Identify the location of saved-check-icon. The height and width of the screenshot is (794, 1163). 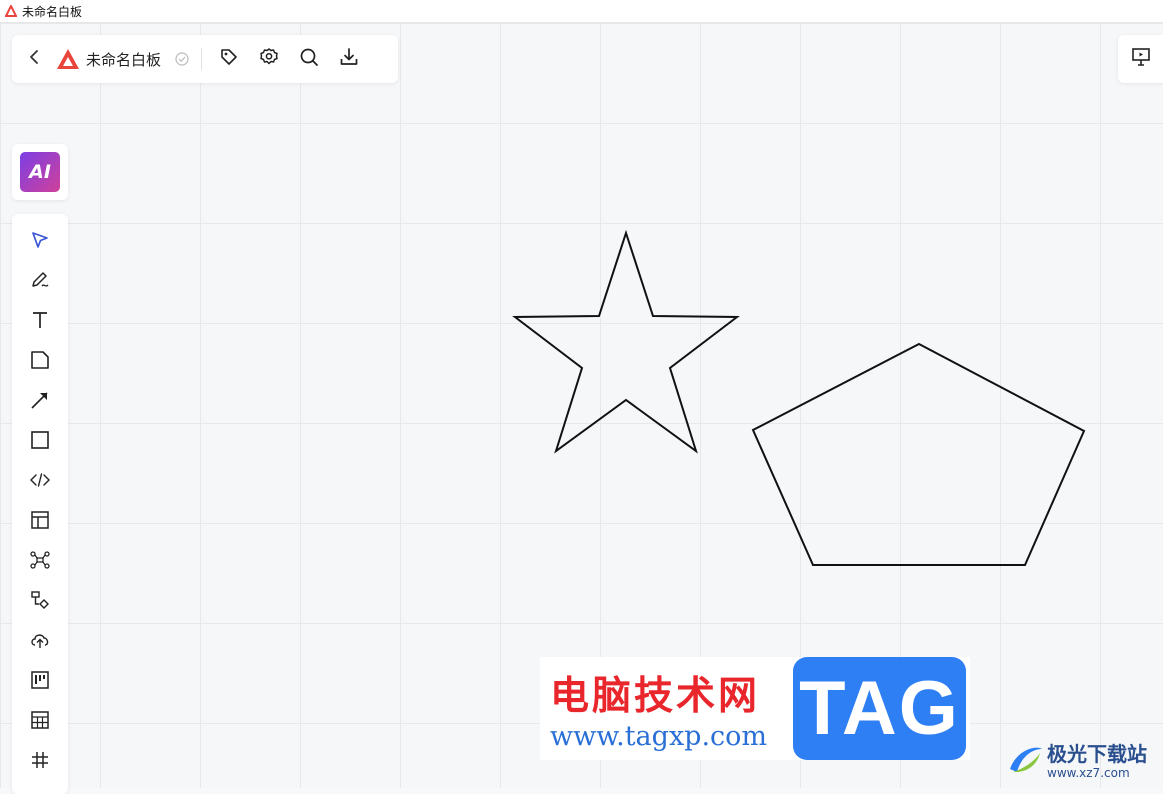
(182, 59).